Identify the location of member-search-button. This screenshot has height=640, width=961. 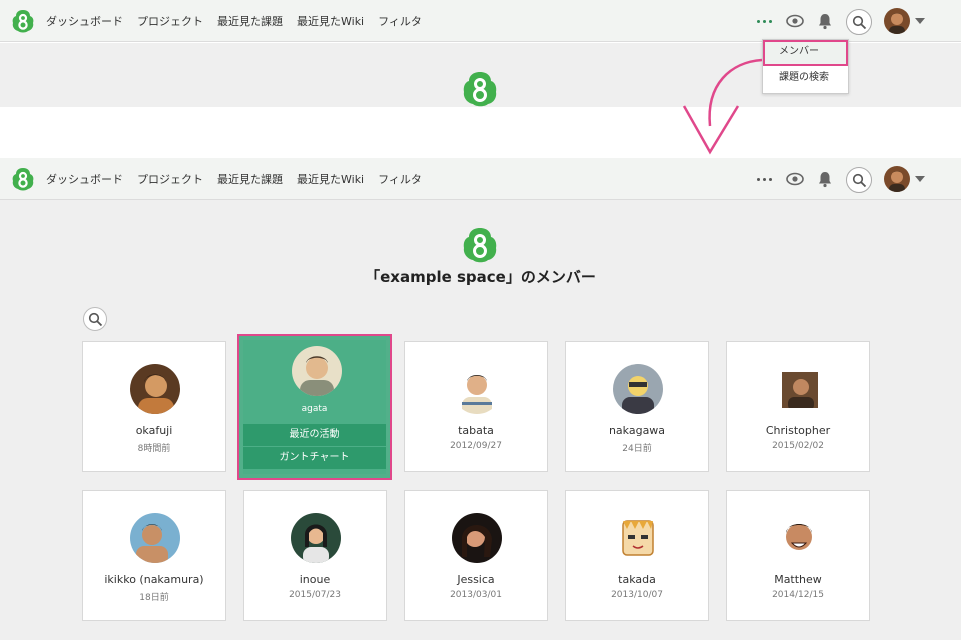
(95, 319).